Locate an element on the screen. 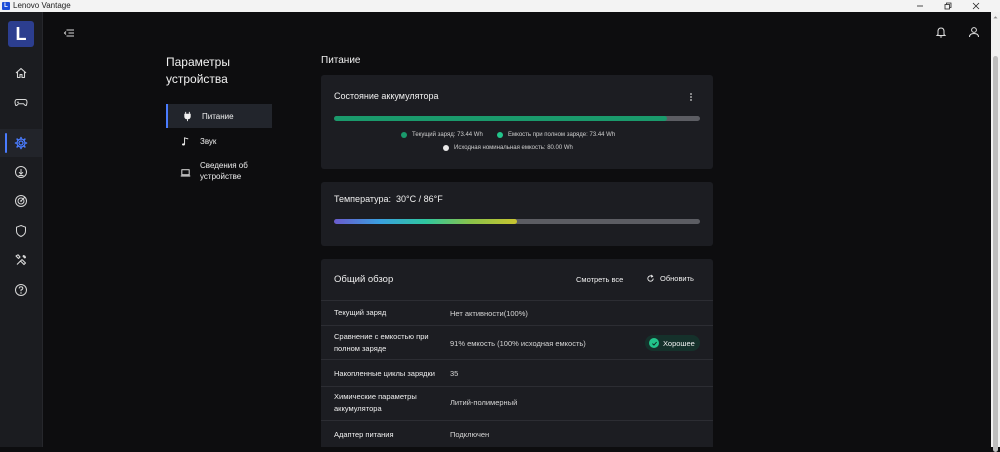 Image resolution: width=1000 pixels, height=452 pixels. row-key: Адаптер питания is located at coordinates (364, 434).